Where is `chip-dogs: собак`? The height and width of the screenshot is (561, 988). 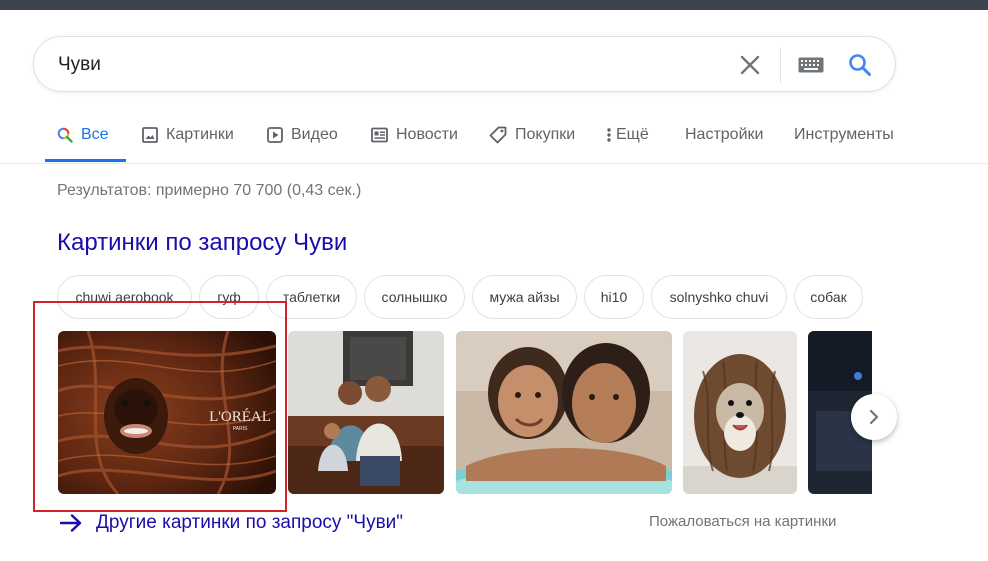
chip-dogs: собак is located at coordinates (828, 297).